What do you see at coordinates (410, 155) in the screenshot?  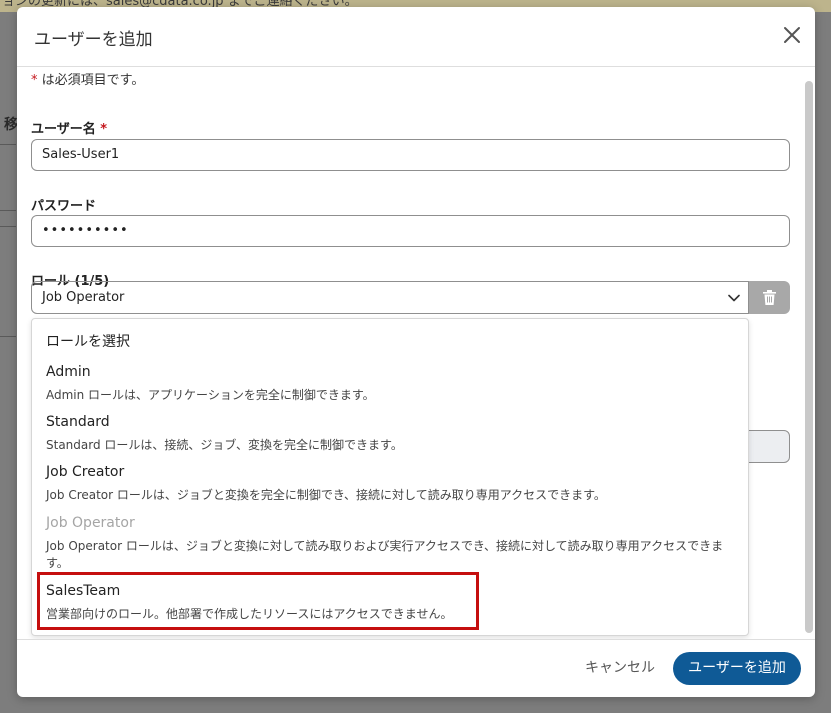 I see `username-field: Sales-User1` at bounding box center [410, 155].